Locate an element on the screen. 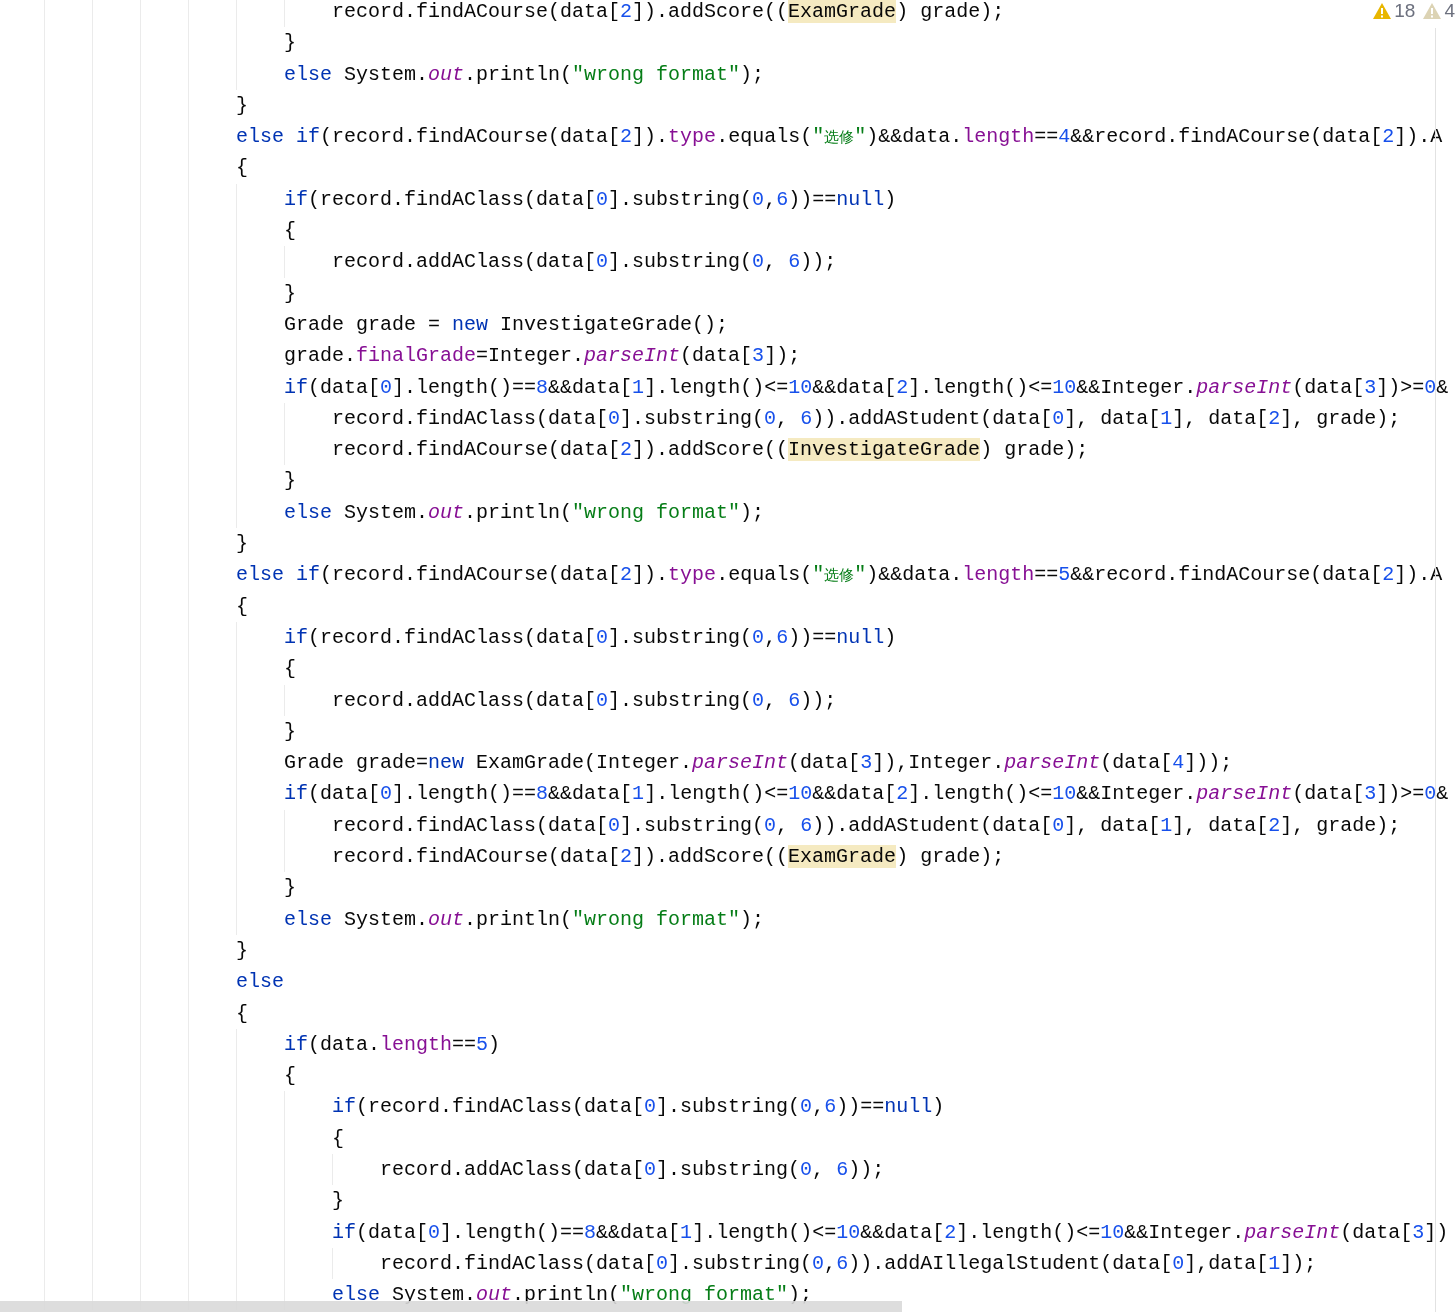 The height and width of the screenshot is (1312, 1455). code-line: record.findAClass(data[0].substring(0,6)).addAIllegalStudent(data[0],data[1]); is located at coordinates (680, 1263).